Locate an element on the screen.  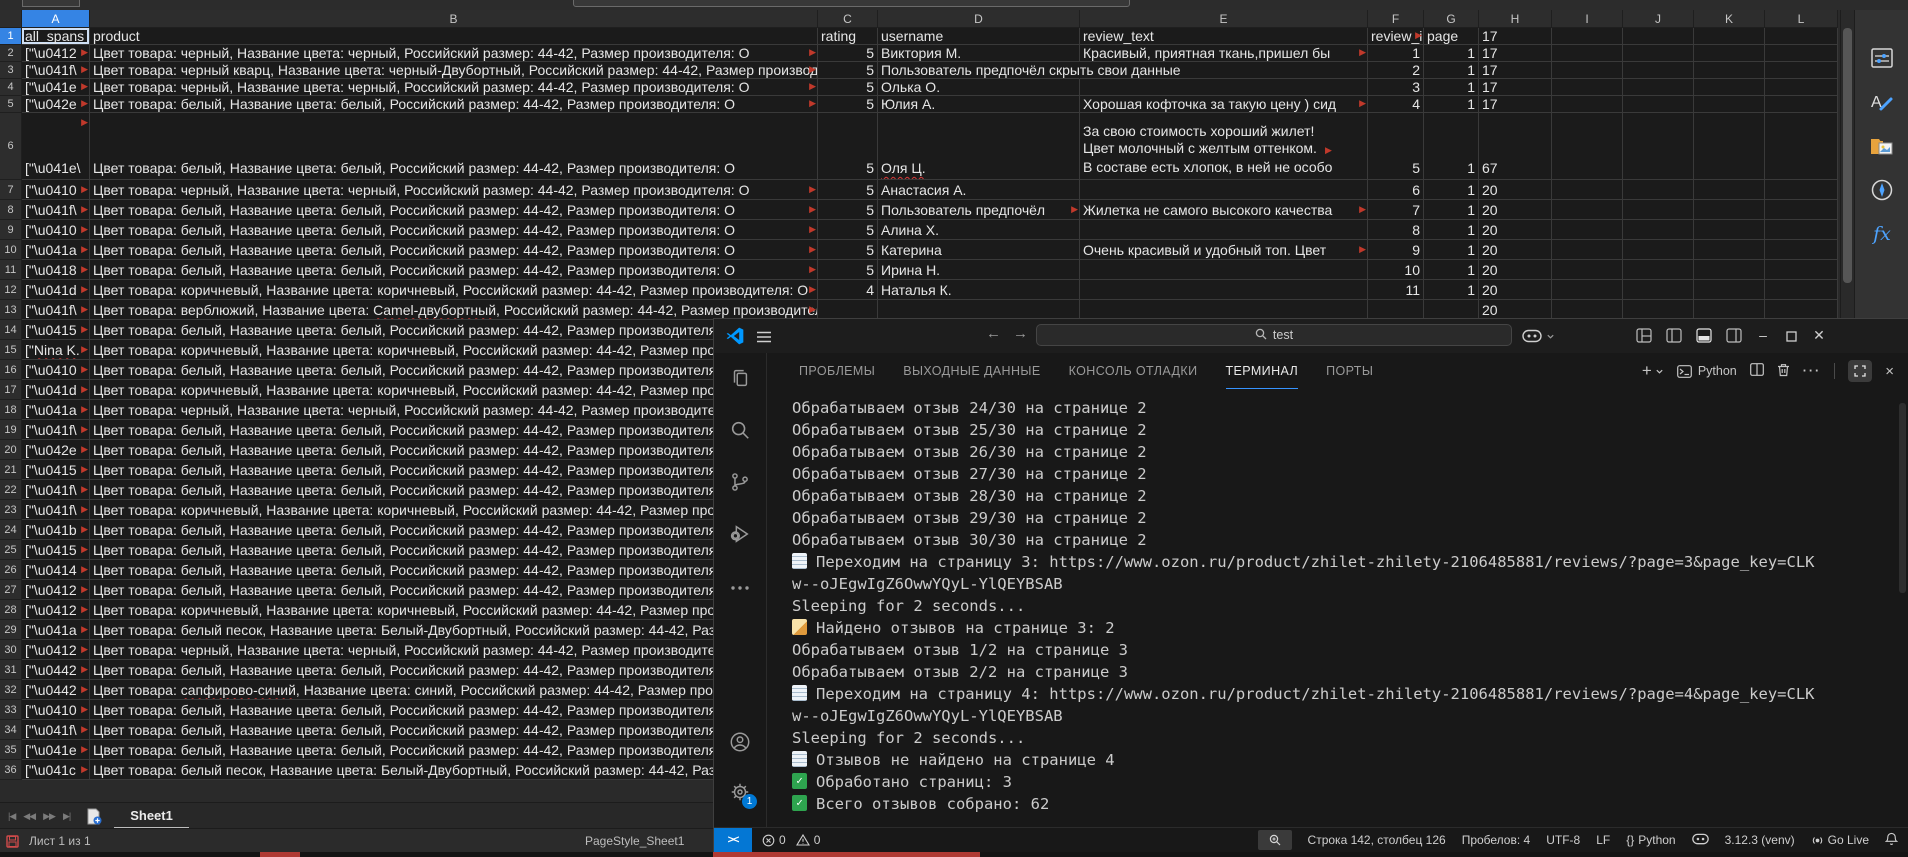
cell-G7: 1 is located at coordinates (1451, 190).